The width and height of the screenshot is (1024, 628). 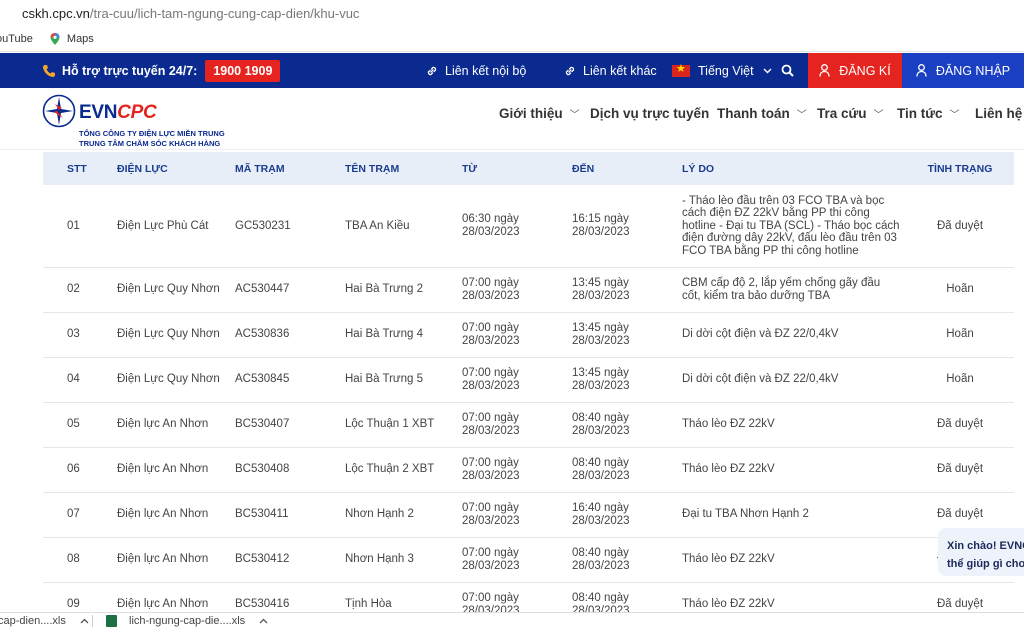 What do you see at coordinates (397, 470) in the screenshot?
I see `cell-ten-tram: Lộc Thuận 2 XBT` at bounding box center [397, 470].